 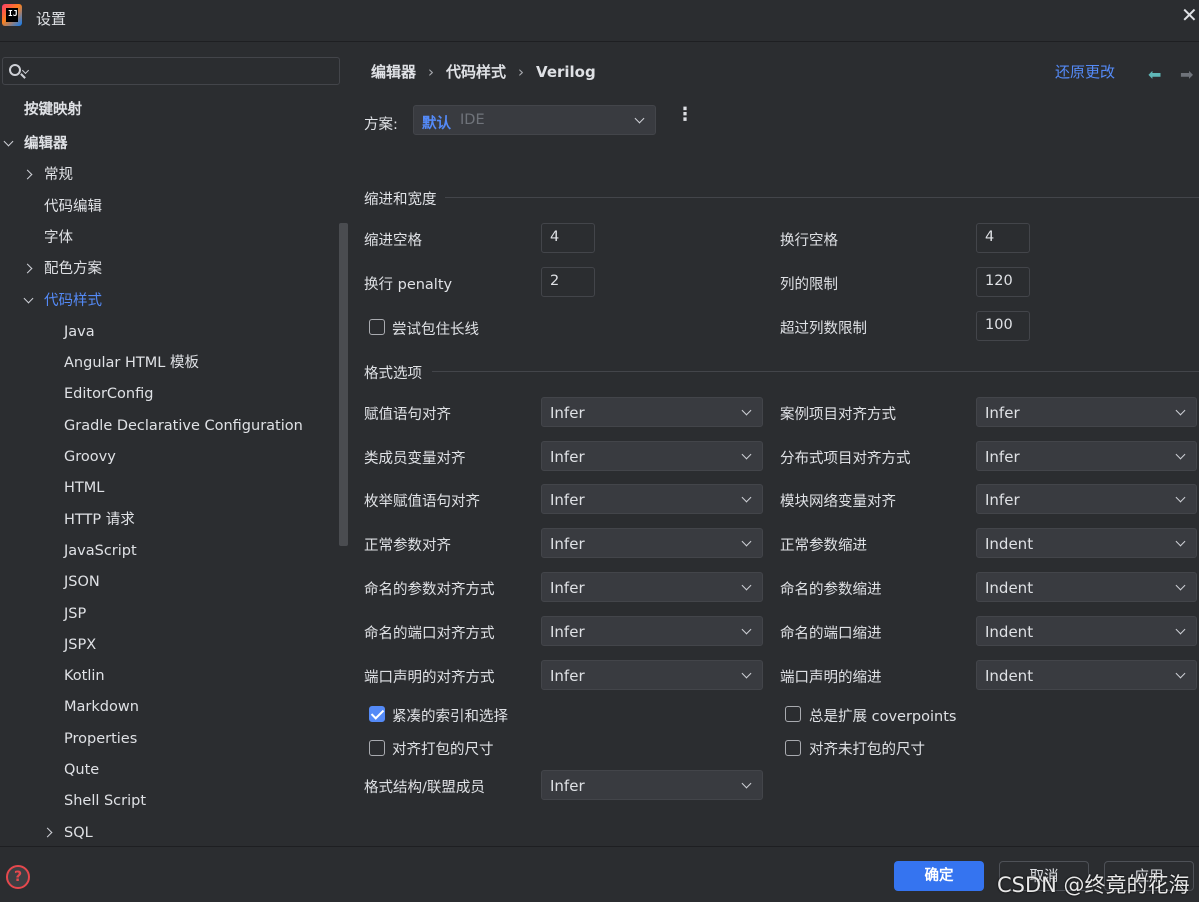 What do you see at coordinates (685, 115) in the screenshot?
I see `more-options-icon: ⋮` at bounding box center [685, 115].